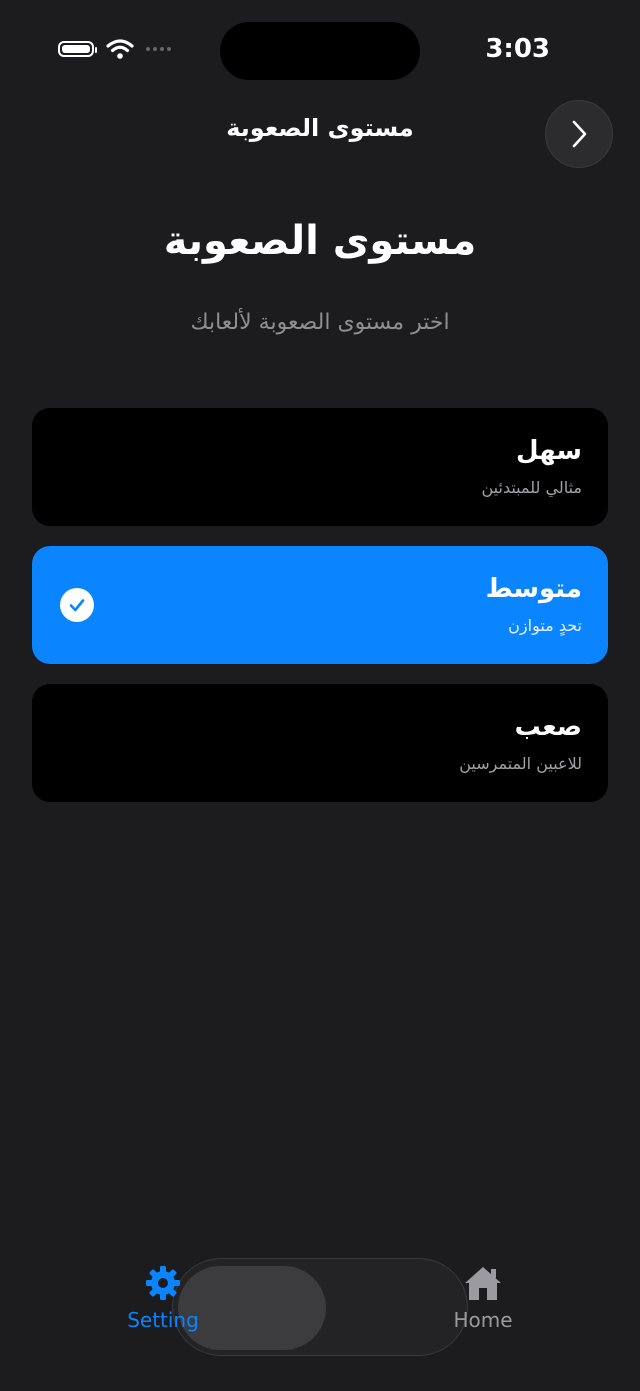  What do you see at coordinates (548, 727) in the screenshot?
I see `option-title: صعب` at bounding box center [548, 727].